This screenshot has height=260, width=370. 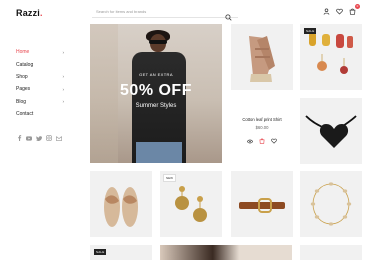 I want to click on sidebar-item-contact: Contact, so click(x=40, y=114).